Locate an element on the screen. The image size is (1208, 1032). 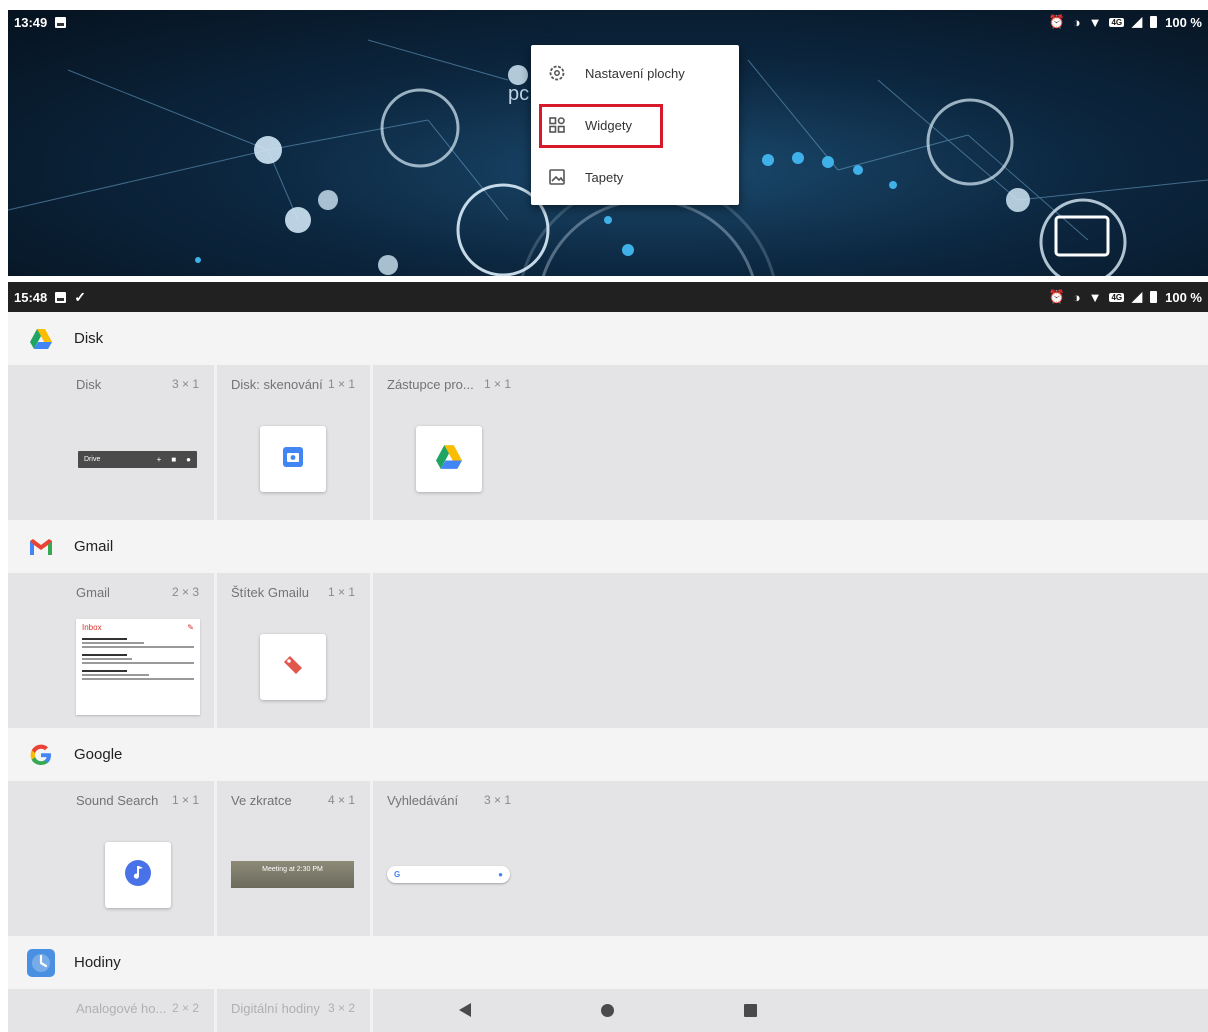
menu-item-label: Nastavení plochy is located at coordinates (635, 73).